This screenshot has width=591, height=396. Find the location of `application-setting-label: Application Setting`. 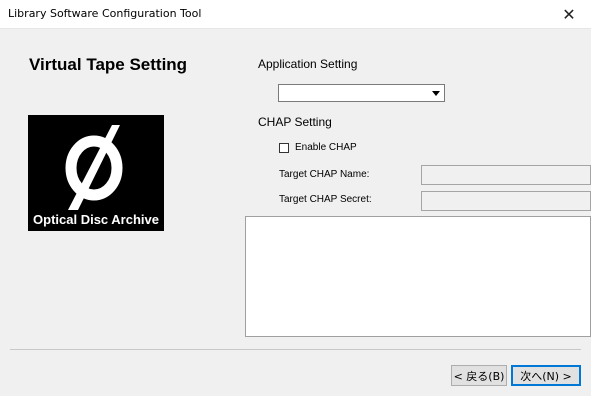

application-setting-label: Application Setting is located at coordinates (308, 64).